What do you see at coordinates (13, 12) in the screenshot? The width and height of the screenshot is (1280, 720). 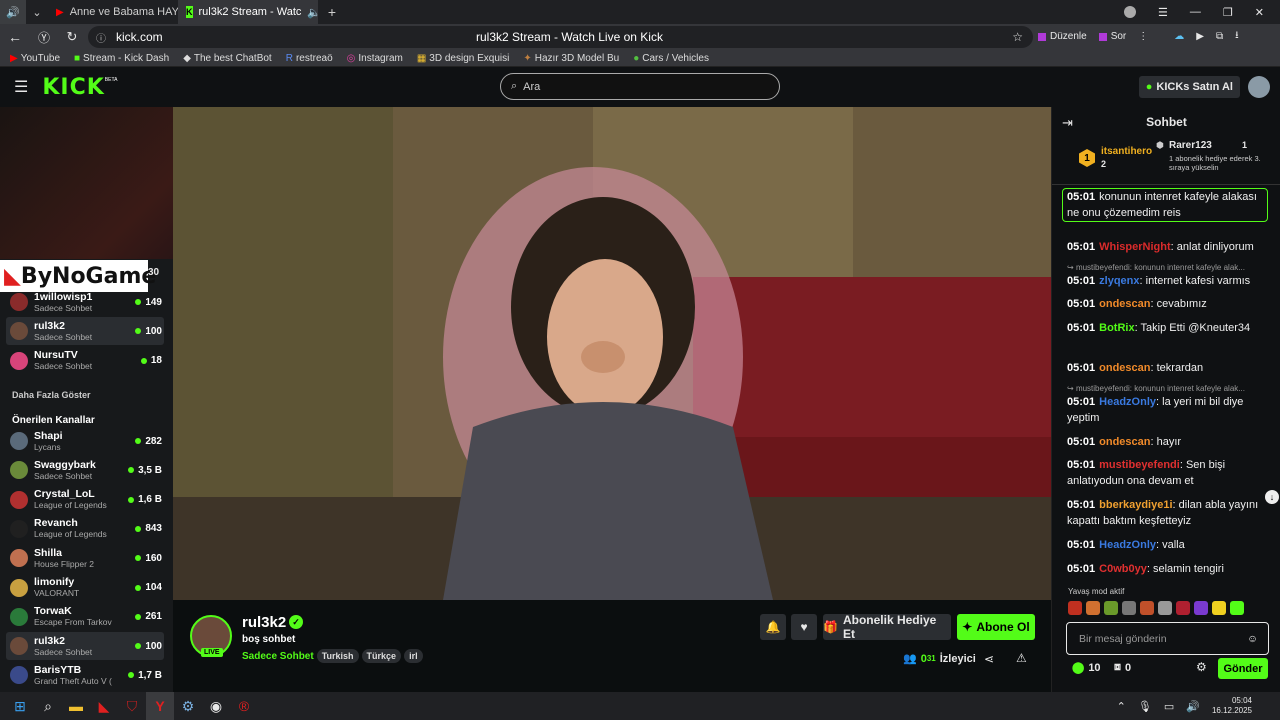 I see `sound-icon: 🔊` at bounding box center [13, 12].